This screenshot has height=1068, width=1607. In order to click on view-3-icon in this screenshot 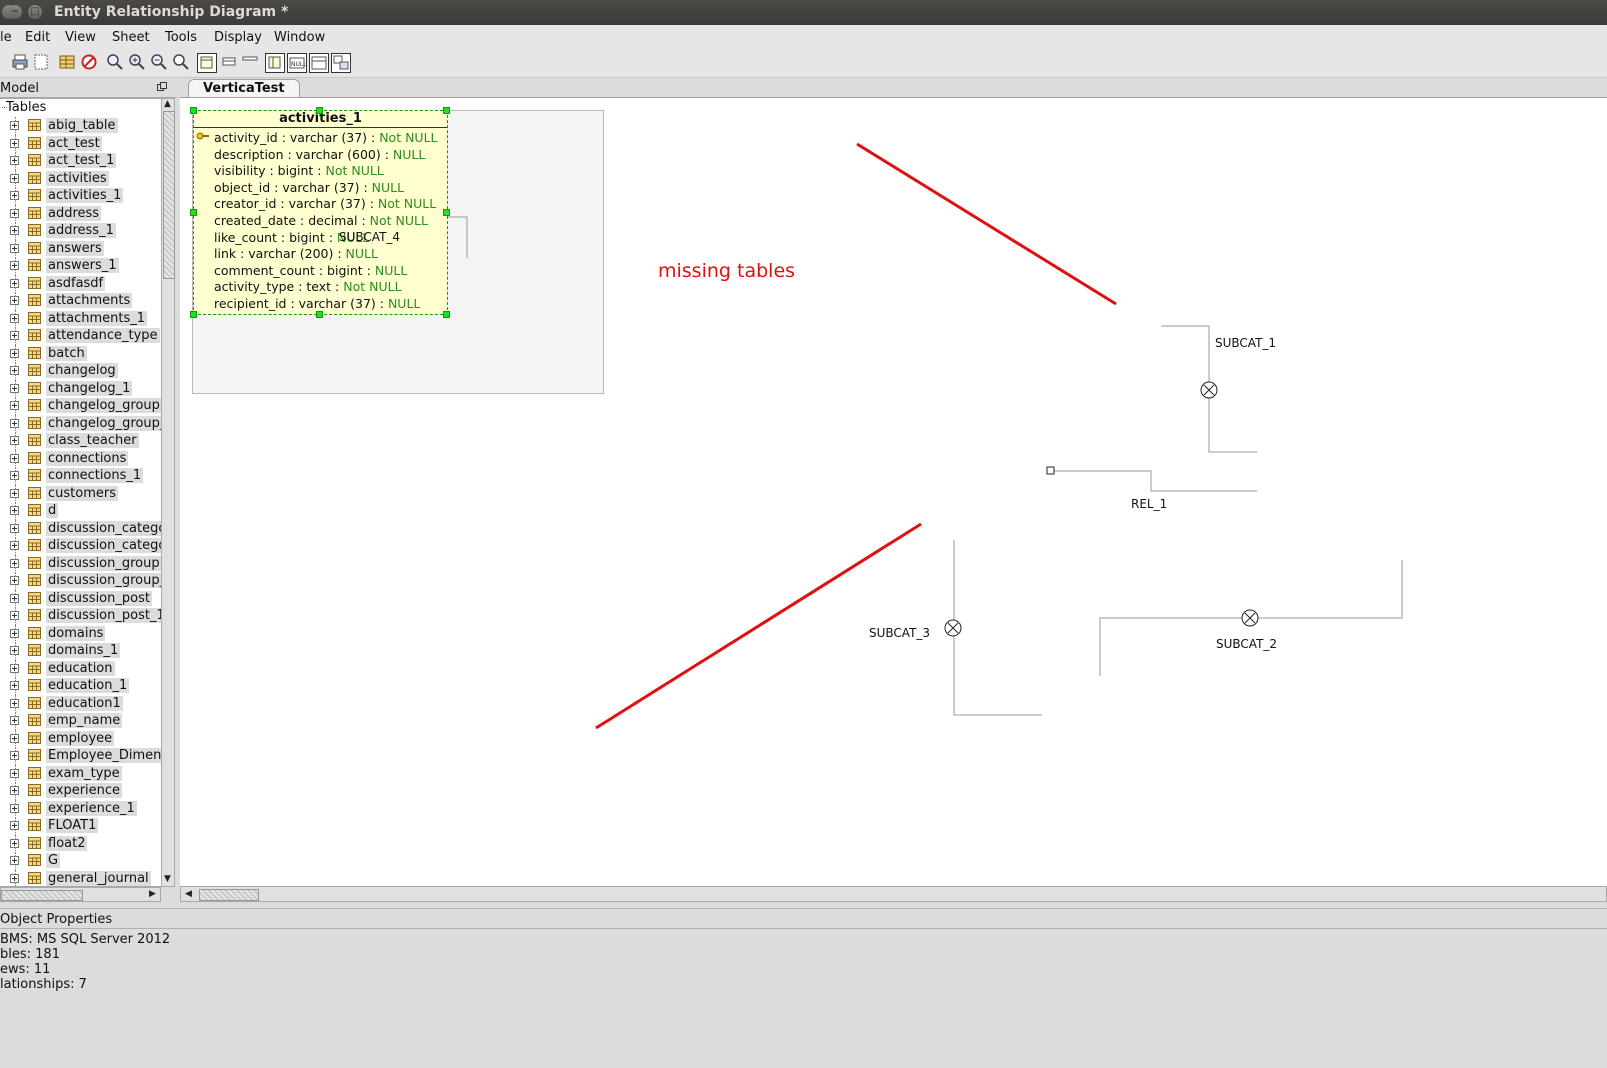, I will do `click(319, 63)`.